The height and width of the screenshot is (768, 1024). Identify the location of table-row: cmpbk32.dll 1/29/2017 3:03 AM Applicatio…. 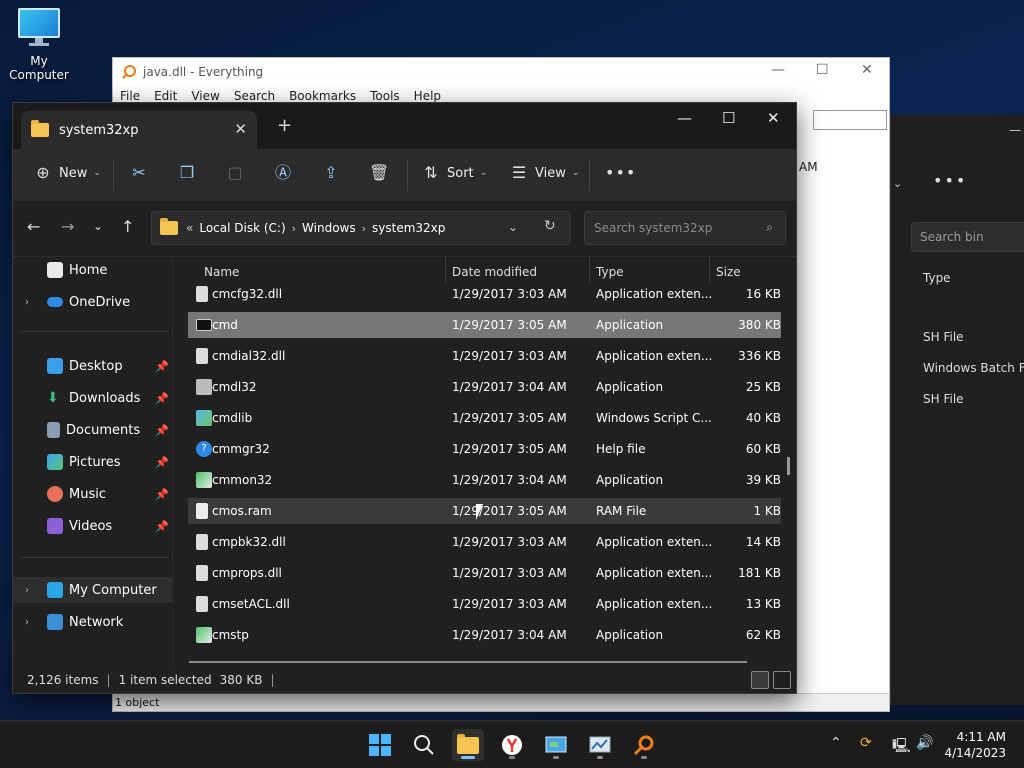
(484, 542).